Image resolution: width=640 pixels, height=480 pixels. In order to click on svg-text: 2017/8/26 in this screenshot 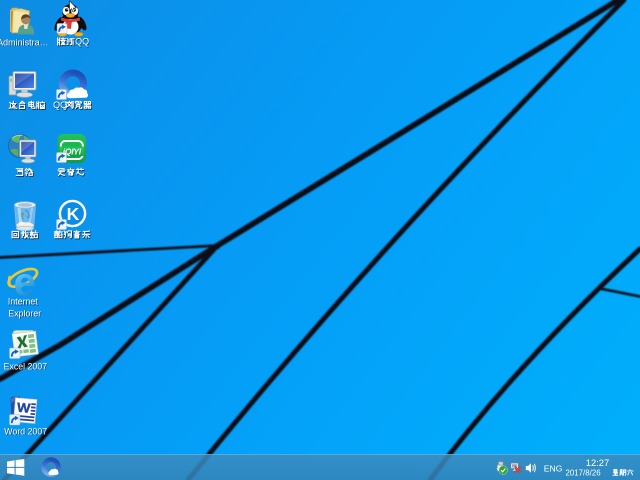, I will do `click(584, 473)`.